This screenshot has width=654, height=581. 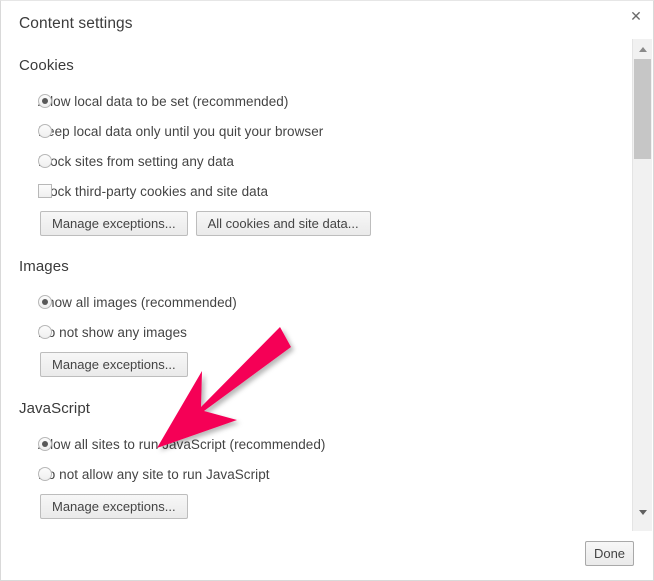 I want to click on page-title: Content settings, so click(x=76, y=23).